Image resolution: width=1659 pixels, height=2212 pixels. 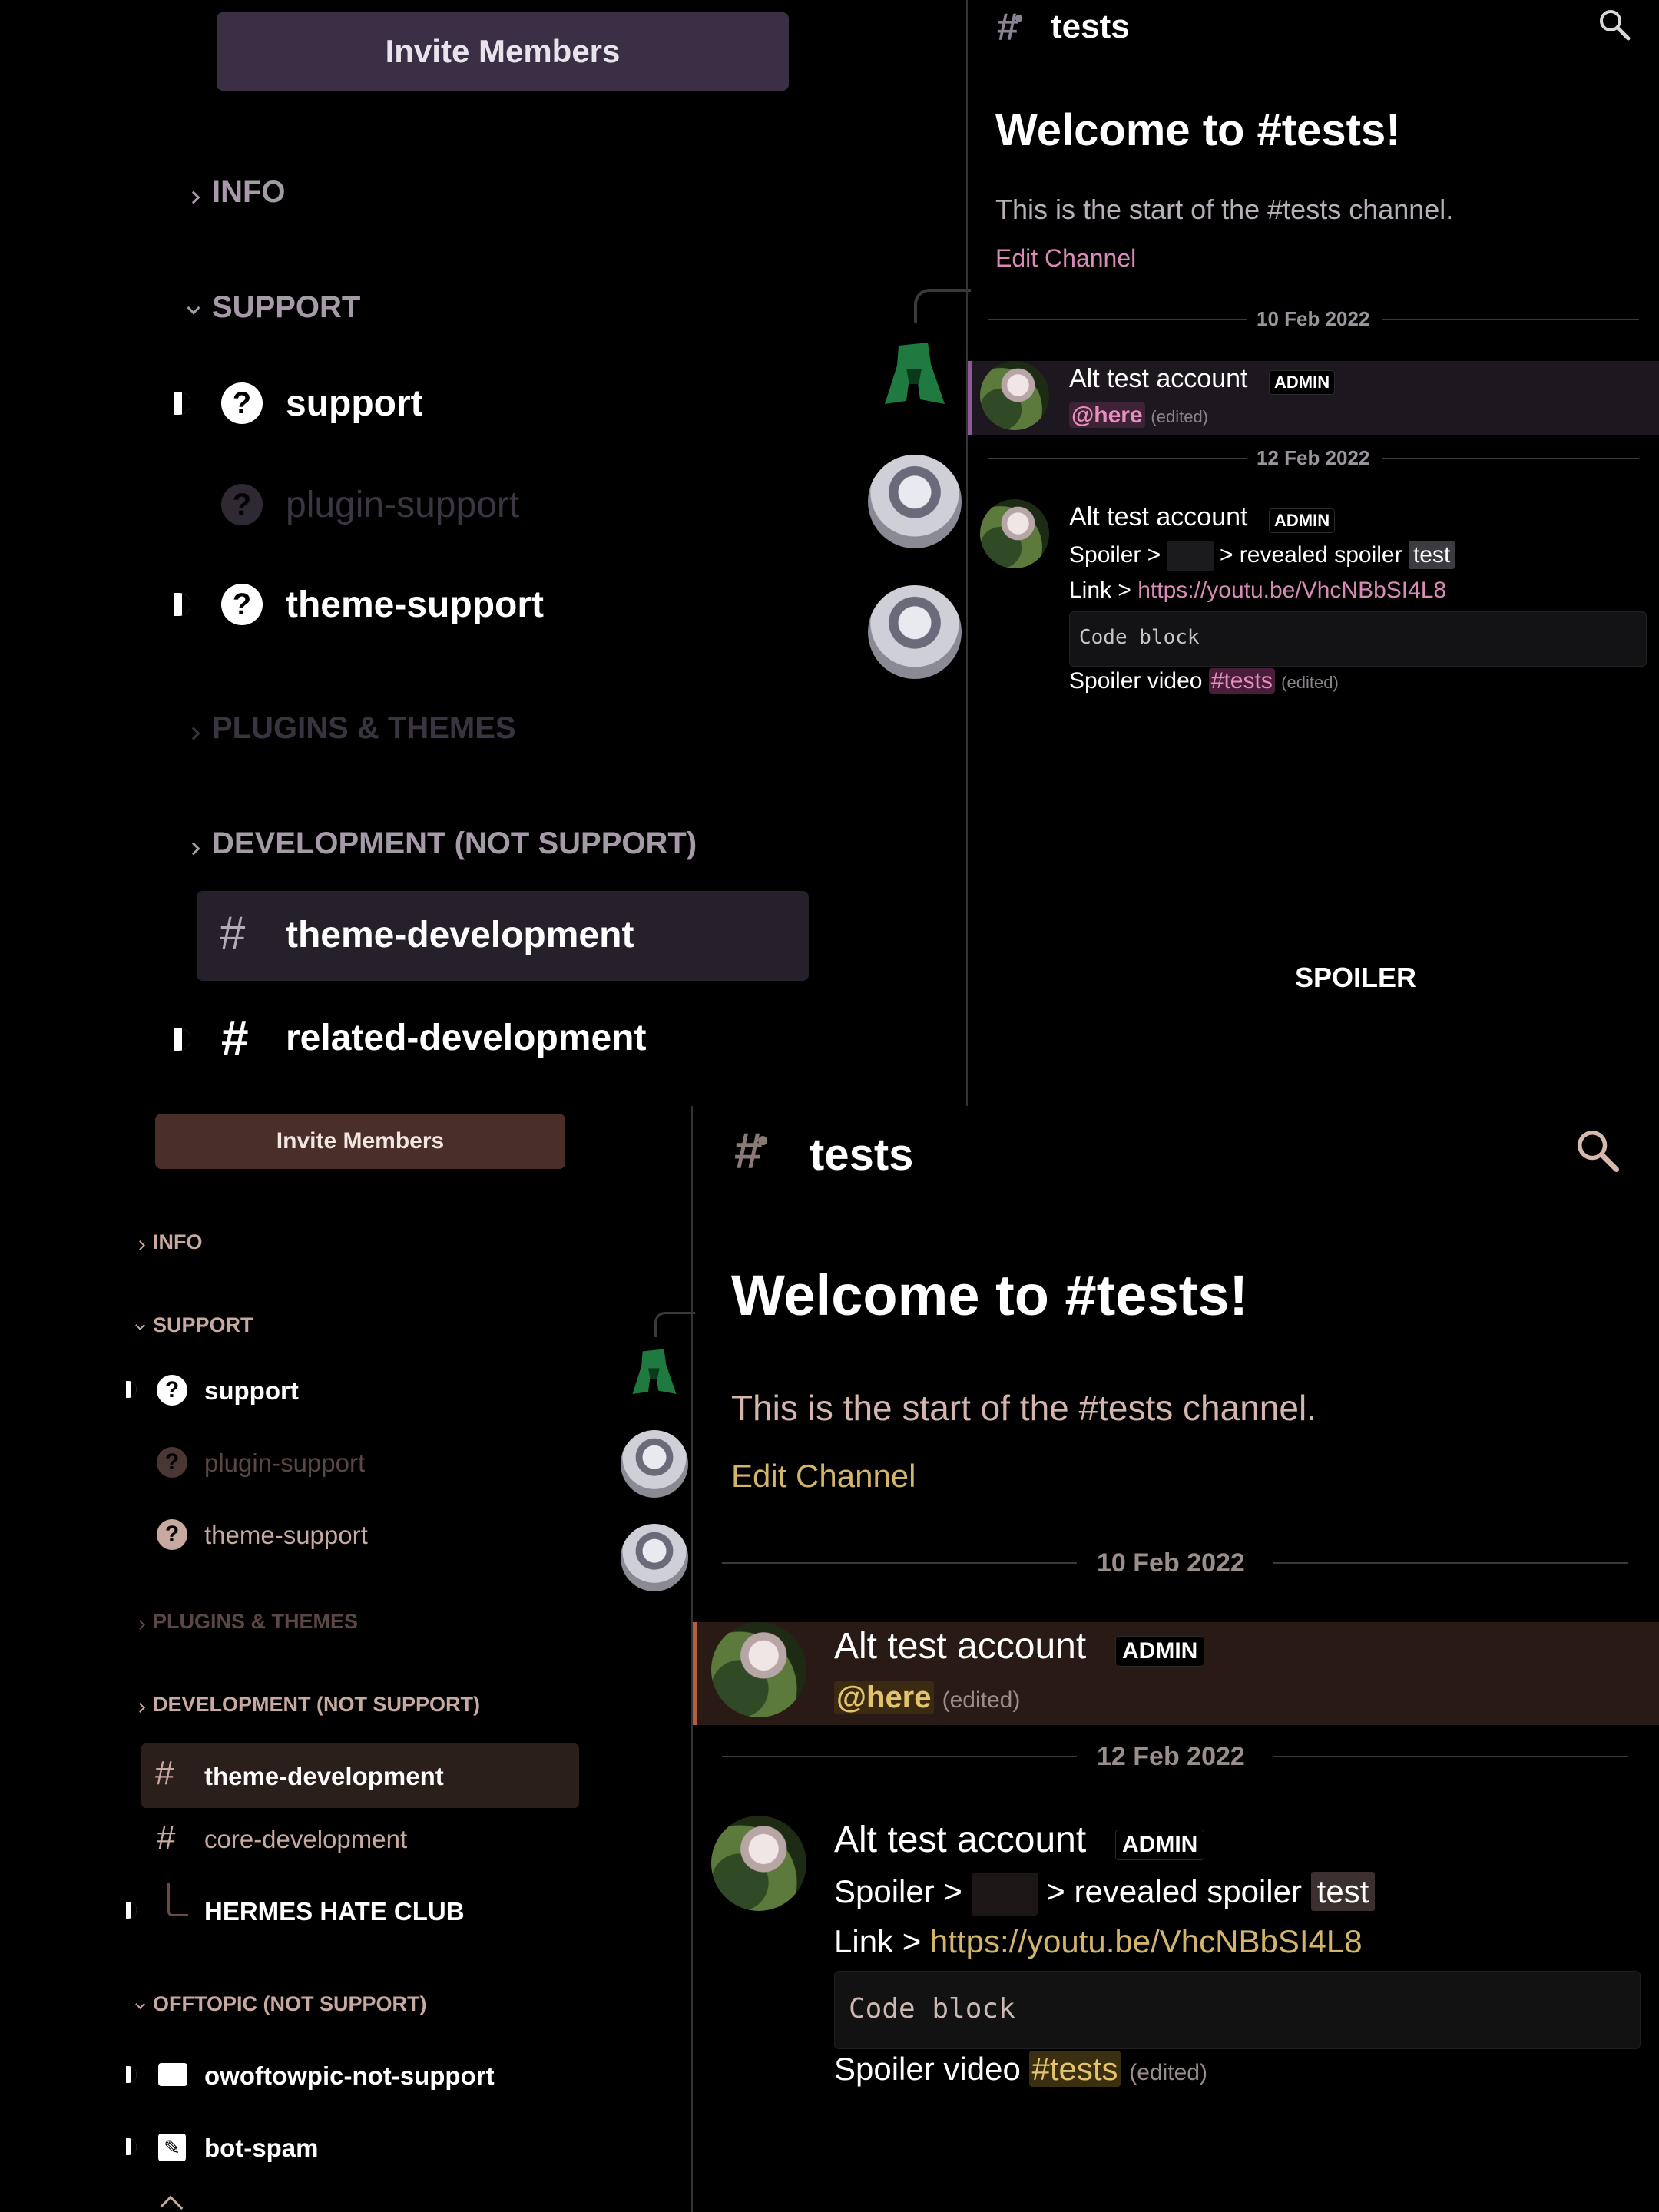 What do you see at coordinates (355, 2076) in the screenshot?
I see `channel-owoftowpic: owoftowpic-not-support` at bounding box center [355, 2076].